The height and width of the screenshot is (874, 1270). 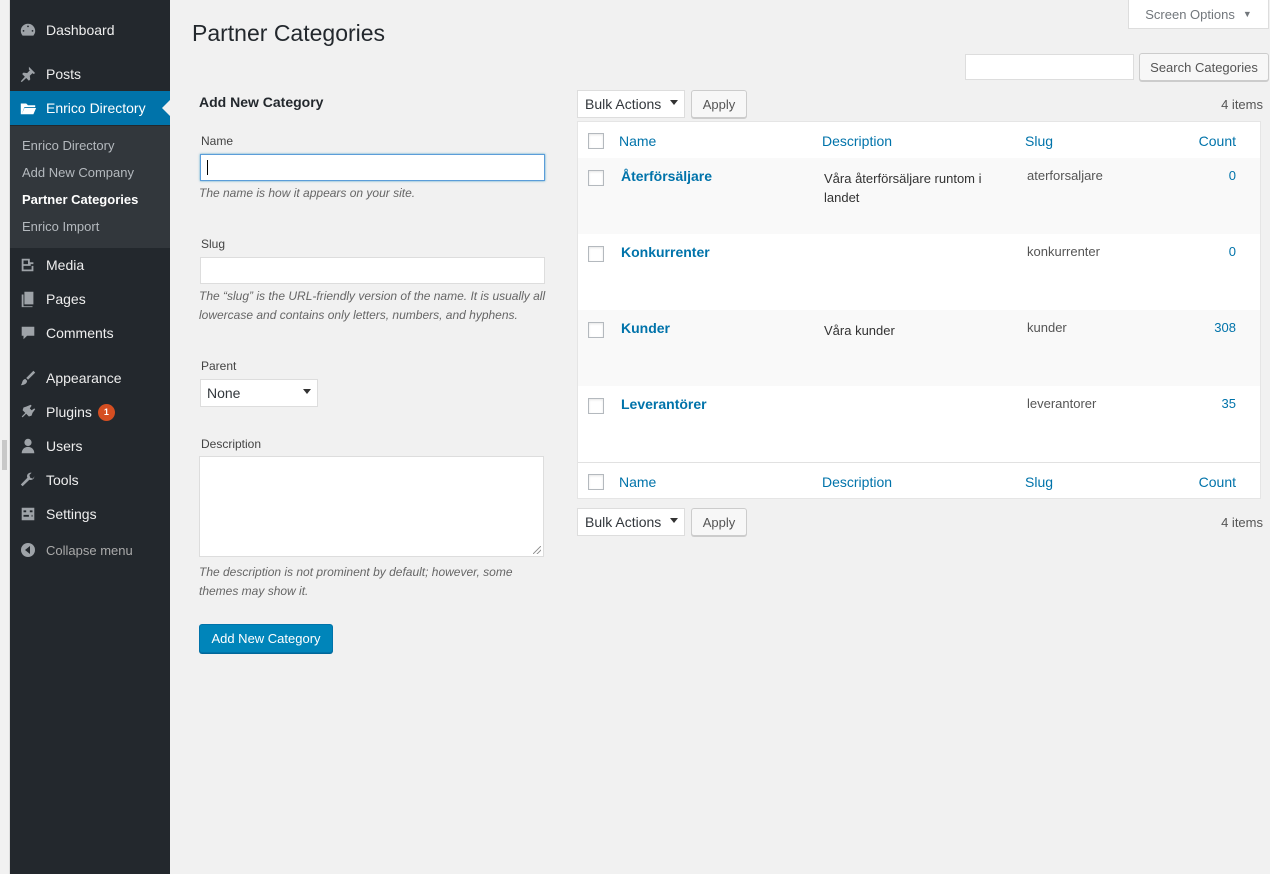 What do you see at coordinates (64, 74) in the screenshot?
I see `sidebar-item-label: Posts` at bounding box center [64, 74].